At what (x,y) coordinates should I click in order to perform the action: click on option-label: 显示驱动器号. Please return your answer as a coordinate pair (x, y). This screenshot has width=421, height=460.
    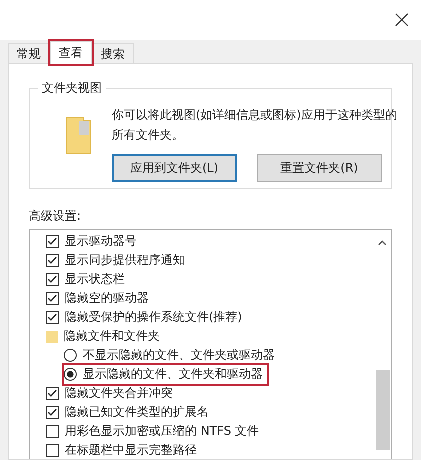
    Looking at the image, I should click on (101, 241).